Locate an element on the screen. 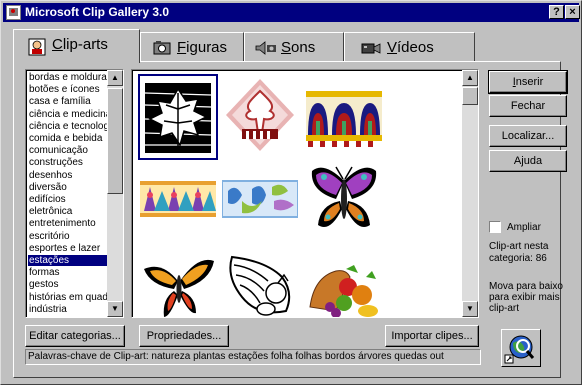 The height and width of the screenshot is (385, 582). category-item: formas is located at coordinates (69, 272).